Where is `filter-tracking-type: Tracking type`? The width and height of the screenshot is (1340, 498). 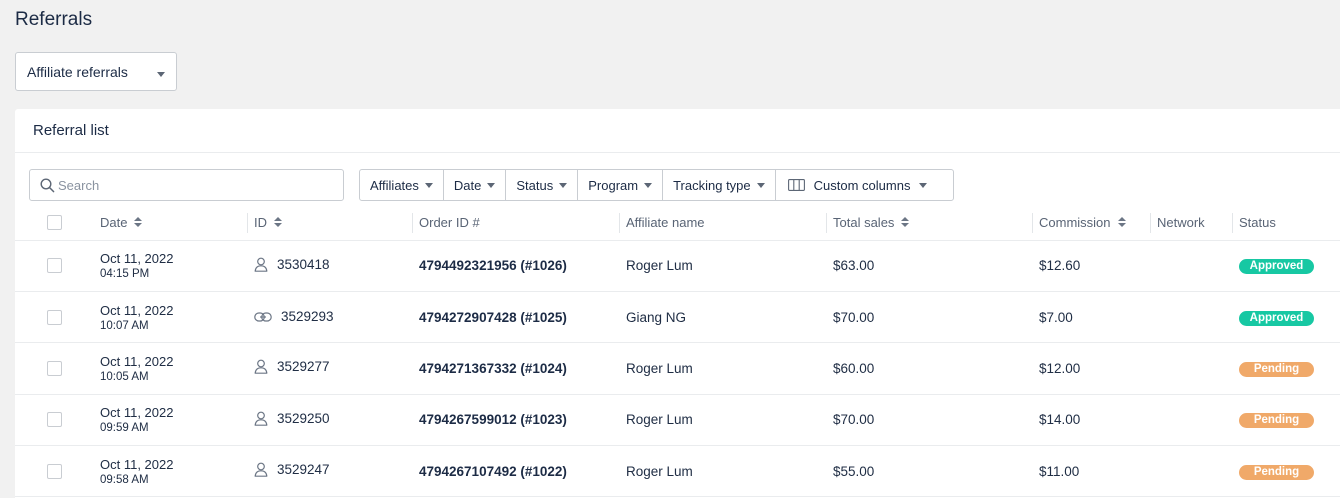 filter-tracking-type: Tracking type is located at coordinates (719, 185).